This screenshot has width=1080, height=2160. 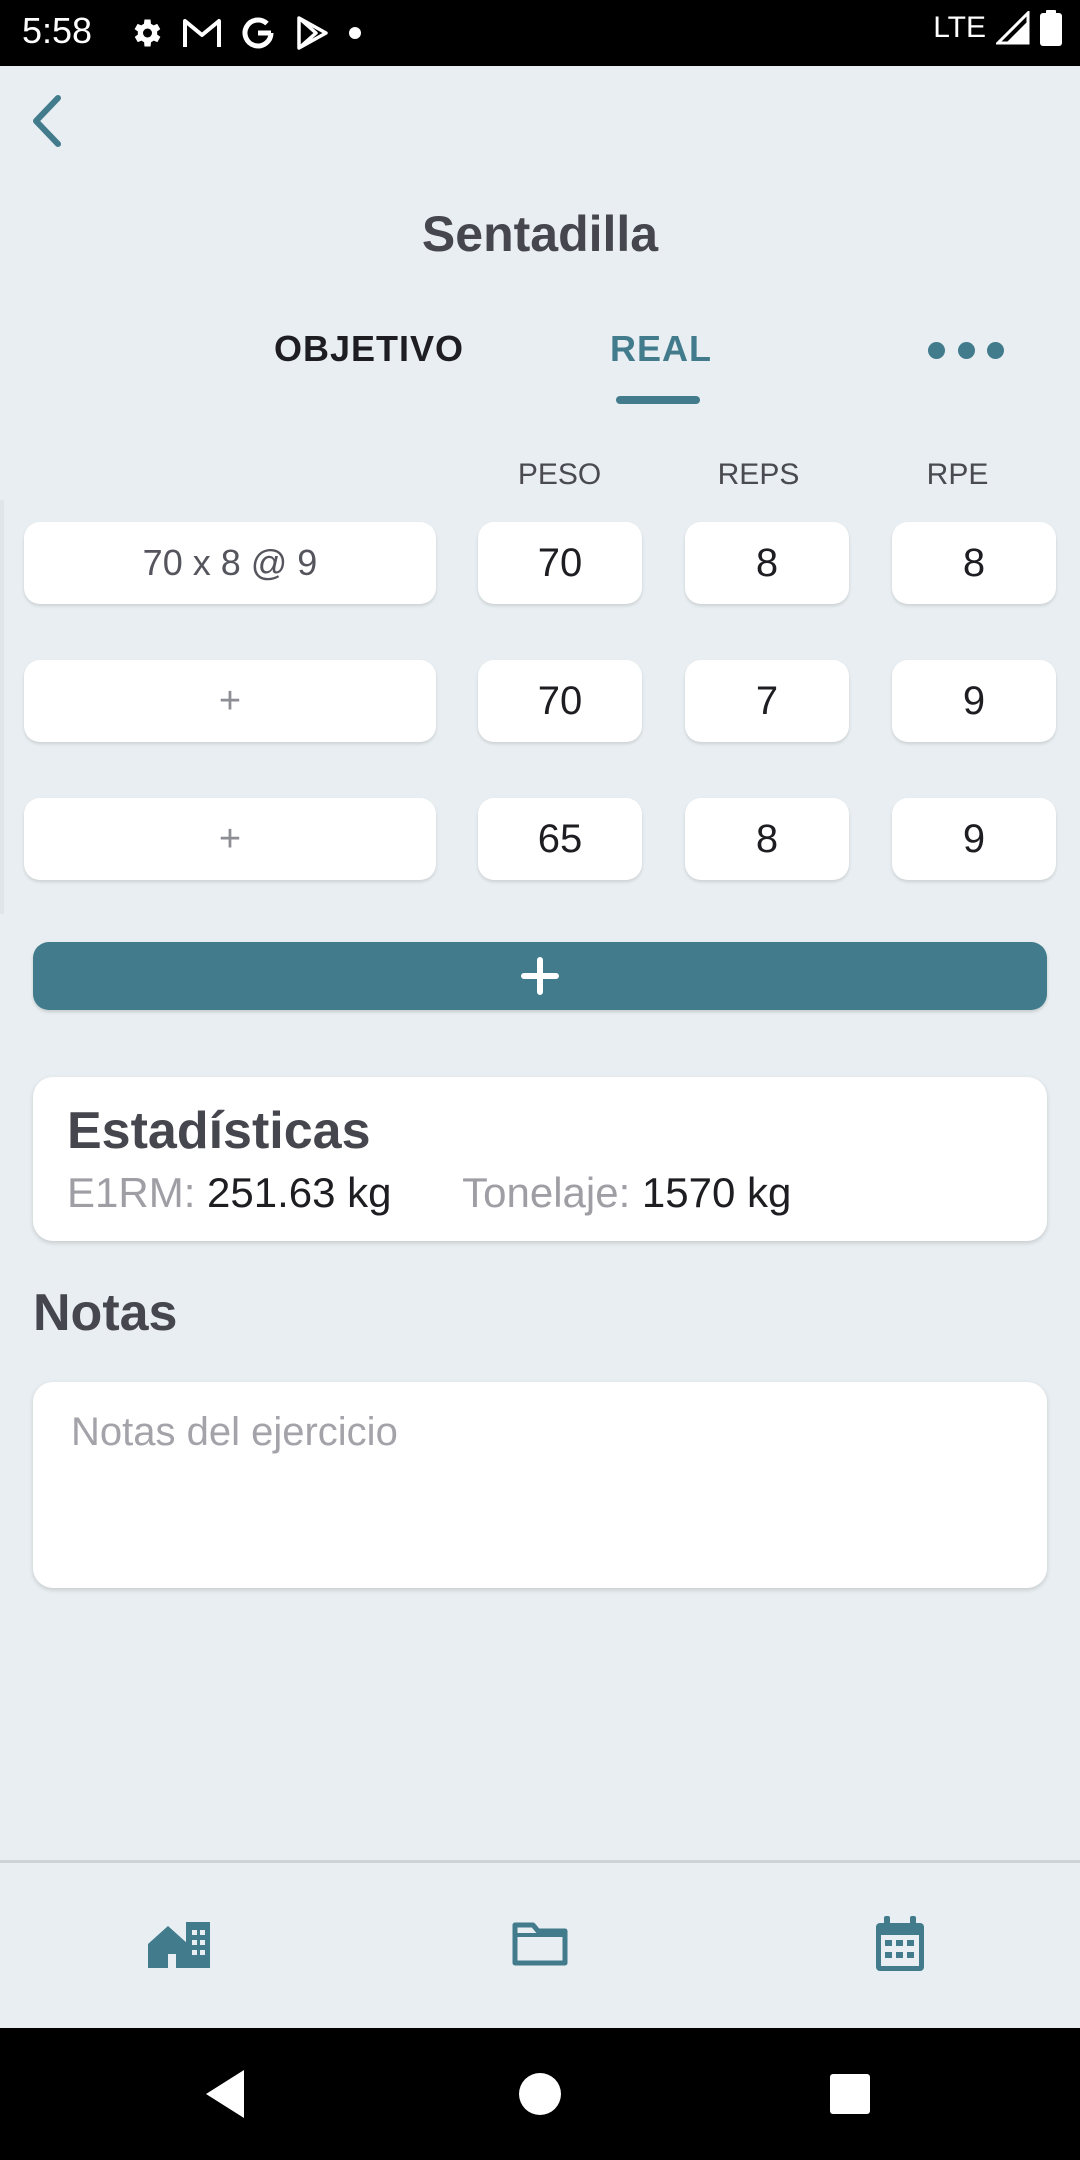 What do you see at coordinates (219, 1131) in the screenshot?
I see `stats-title: Estadísticas` at bounding box center [219, 1131].